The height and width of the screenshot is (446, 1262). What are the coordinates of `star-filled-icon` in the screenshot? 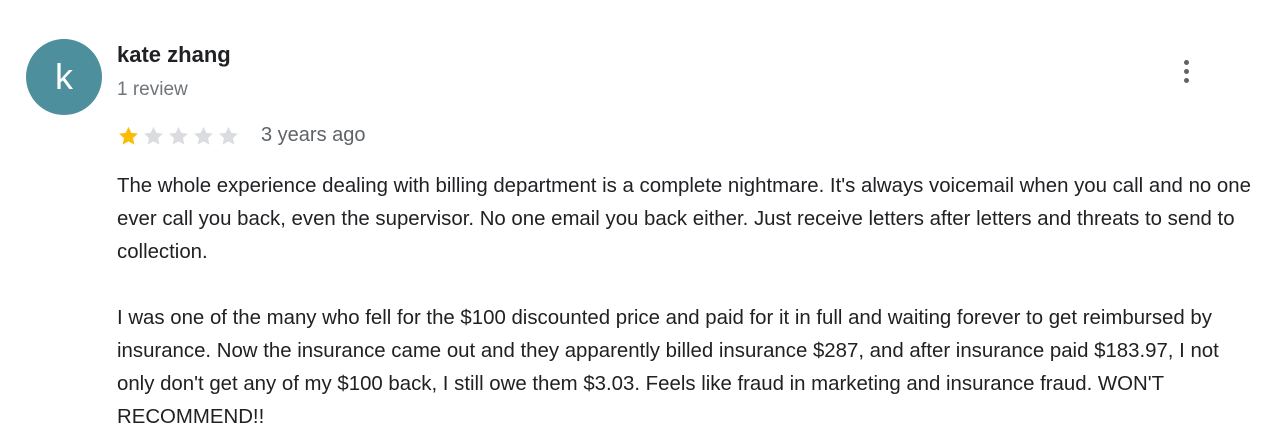 It's located at (128, 135).